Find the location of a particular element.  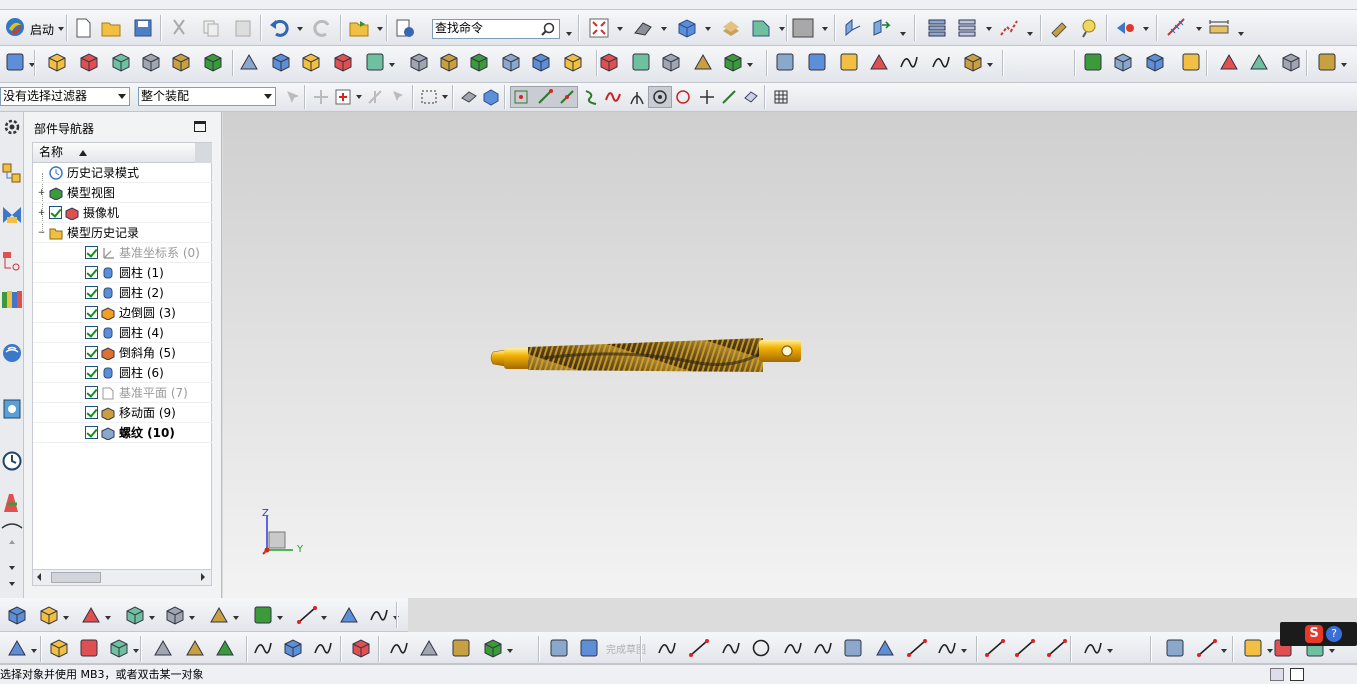

pattern-dropdown is located at coordinates (750, 65).